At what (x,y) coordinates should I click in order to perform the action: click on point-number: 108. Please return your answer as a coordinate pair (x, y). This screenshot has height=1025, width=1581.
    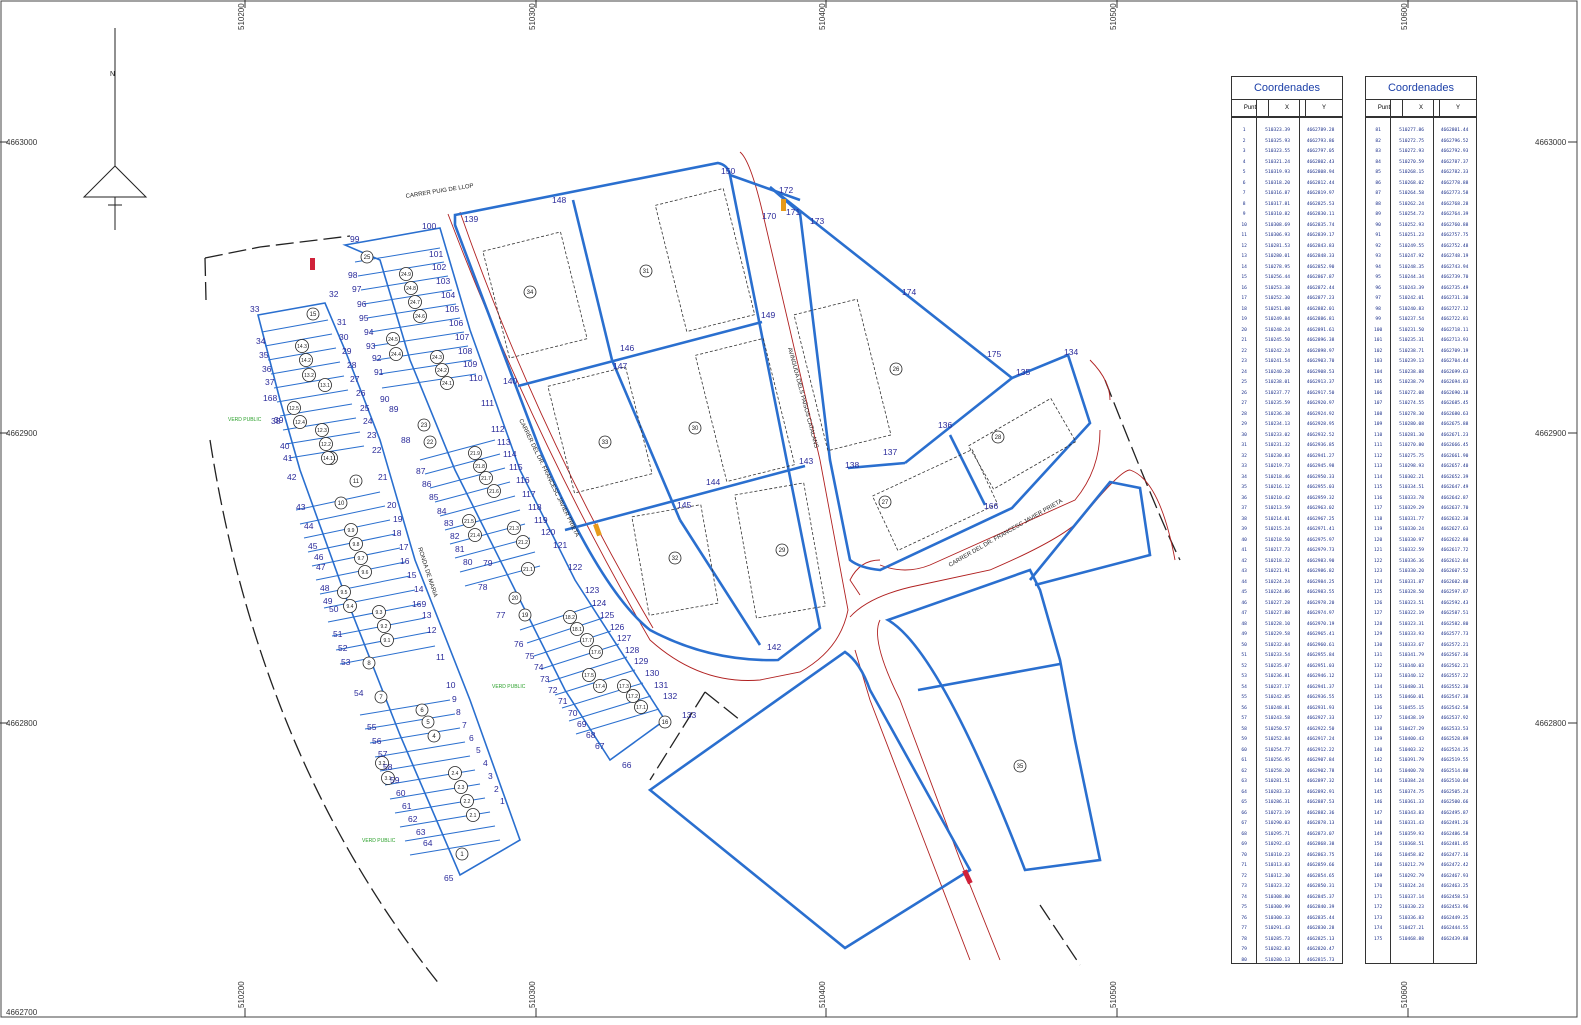
    Looking at the image, I should click on (465, 351).